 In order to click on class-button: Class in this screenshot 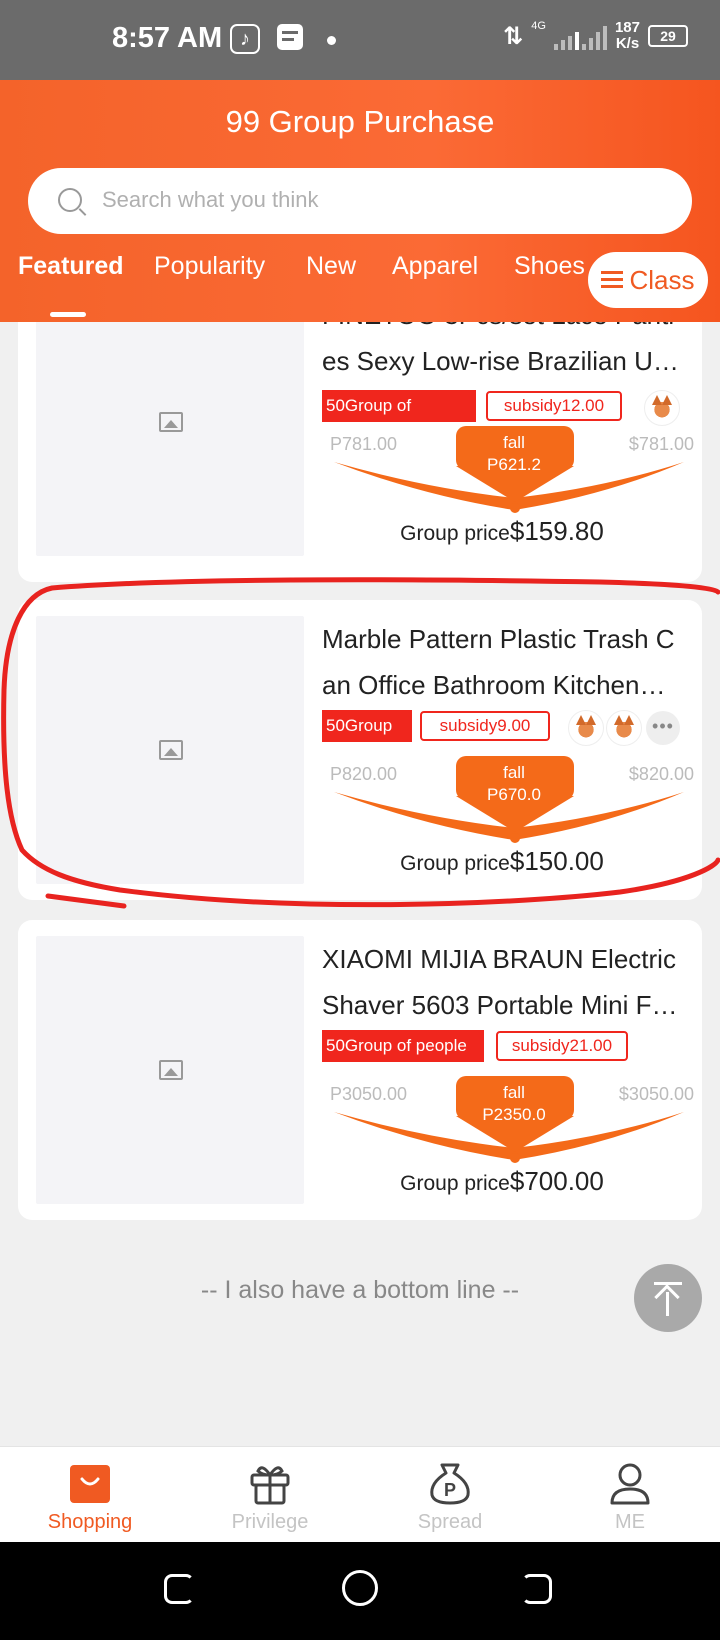, I will do `click(648, 280)`.